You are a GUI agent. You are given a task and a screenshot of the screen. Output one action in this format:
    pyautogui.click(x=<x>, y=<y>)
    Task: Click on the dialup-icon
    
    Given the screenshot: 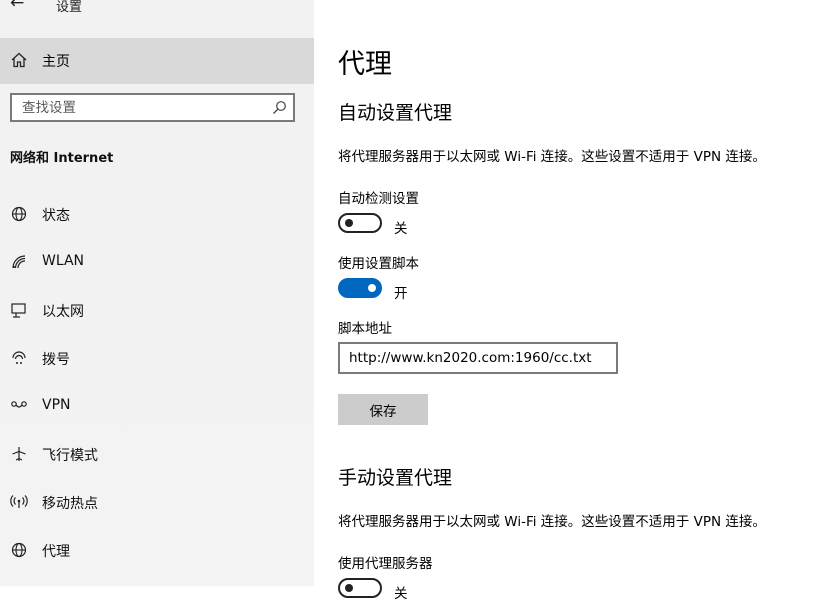 What is the action you would take?
    pyautogui.click(x=19, y=358)
    